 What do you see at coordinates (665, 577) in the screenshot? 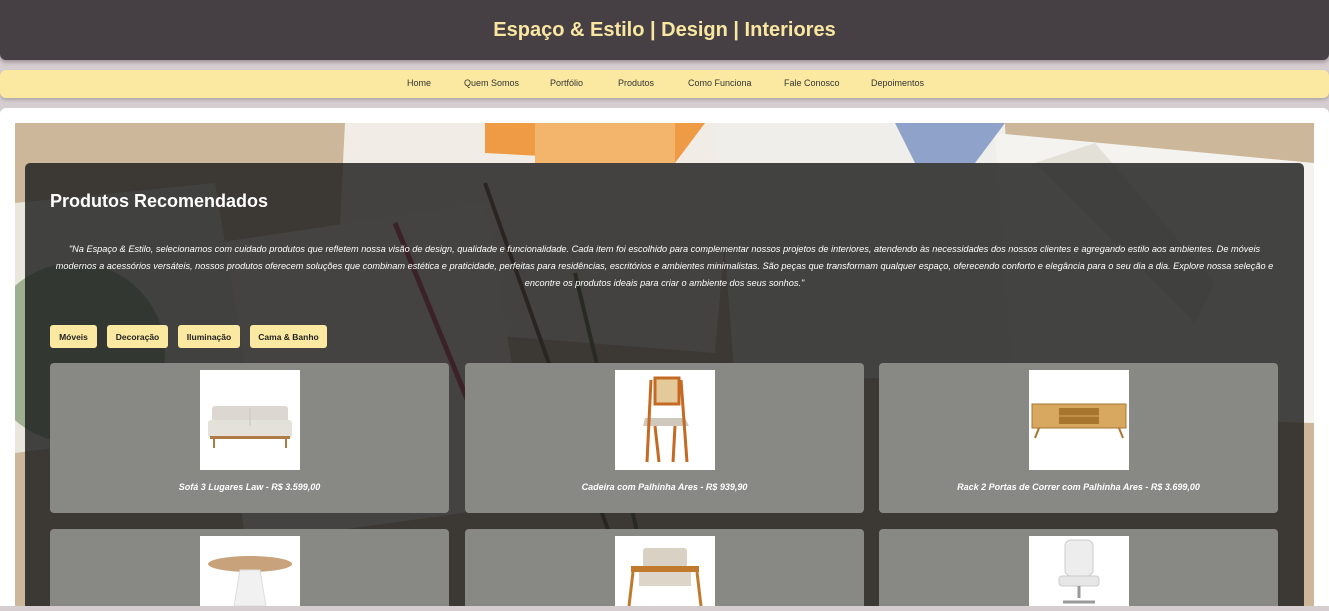
I see `armchair-icon` at bounding box center [665, 577].